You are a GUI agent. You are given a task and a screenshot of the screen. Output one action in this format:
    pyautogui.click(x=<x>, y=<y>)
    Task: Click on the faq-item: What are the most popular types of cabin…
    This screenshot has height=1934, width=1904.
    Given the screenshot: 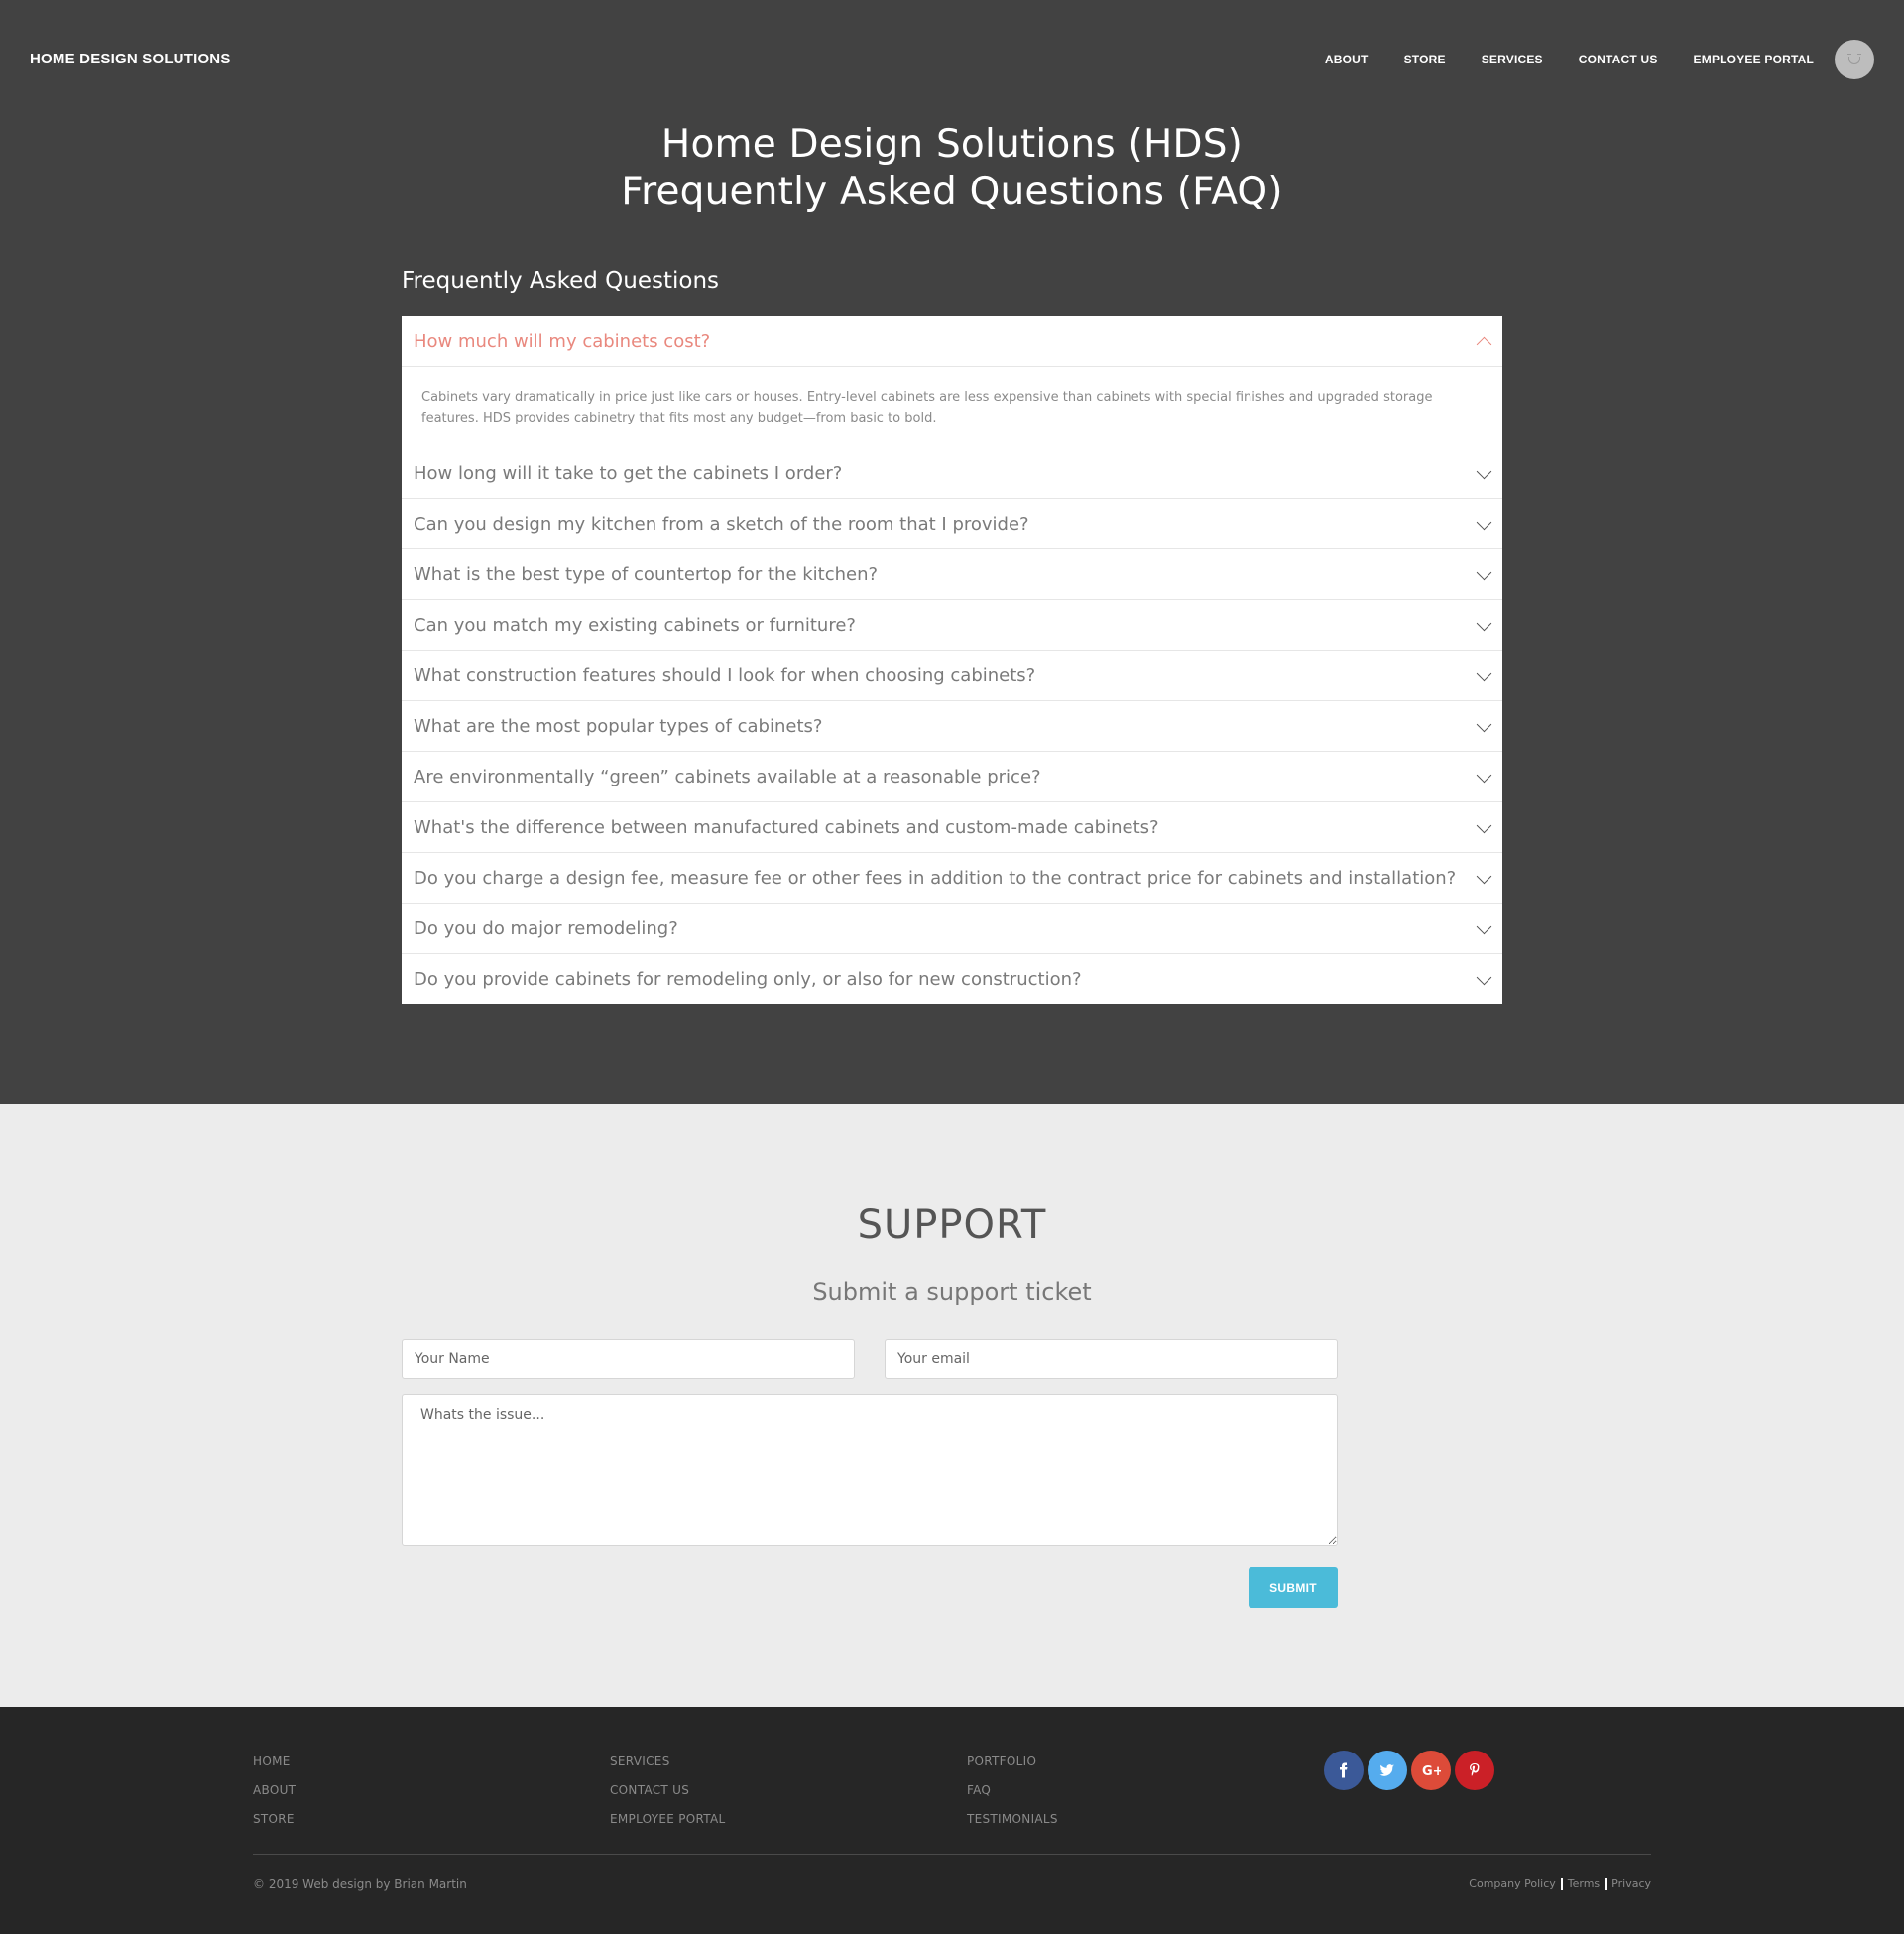 What is the action you would take?
    pyautogui.click(x=952, y=726)
    